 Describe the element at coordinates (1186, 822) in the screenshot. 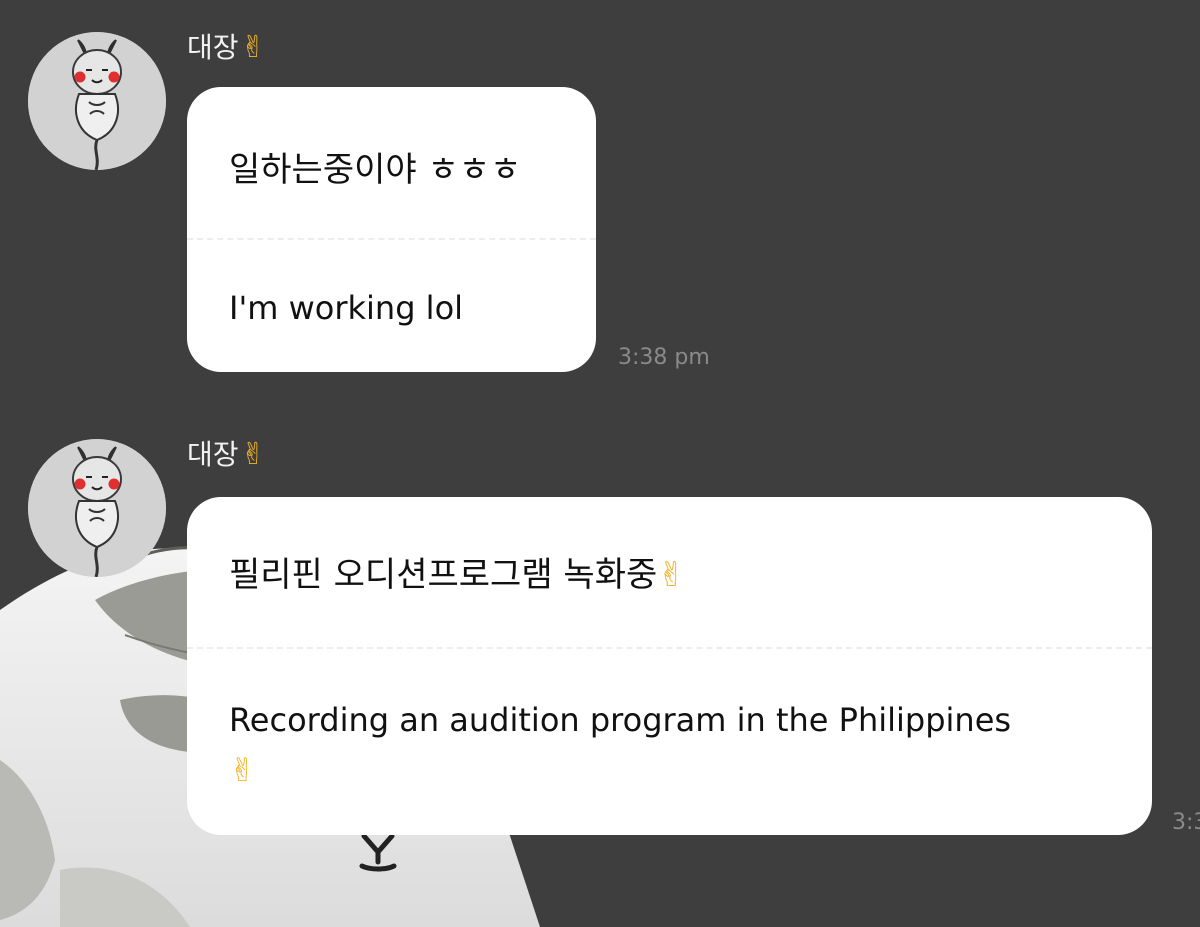

I see `message-timestamp: 3:3` at that location.